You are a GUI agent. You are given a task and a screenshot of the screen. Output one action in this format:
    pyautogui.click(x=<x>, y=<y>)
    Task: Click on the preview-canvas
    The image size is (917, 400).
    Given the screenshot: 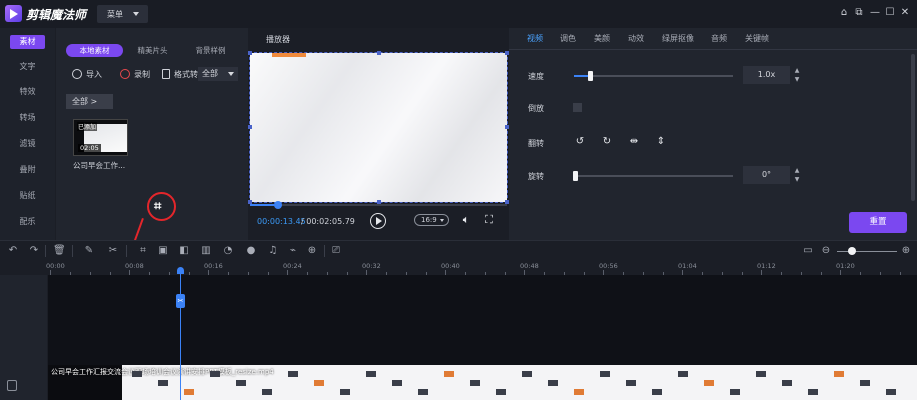 What is the action you would take?
    pyautogui.click(x=378, y=127)
    